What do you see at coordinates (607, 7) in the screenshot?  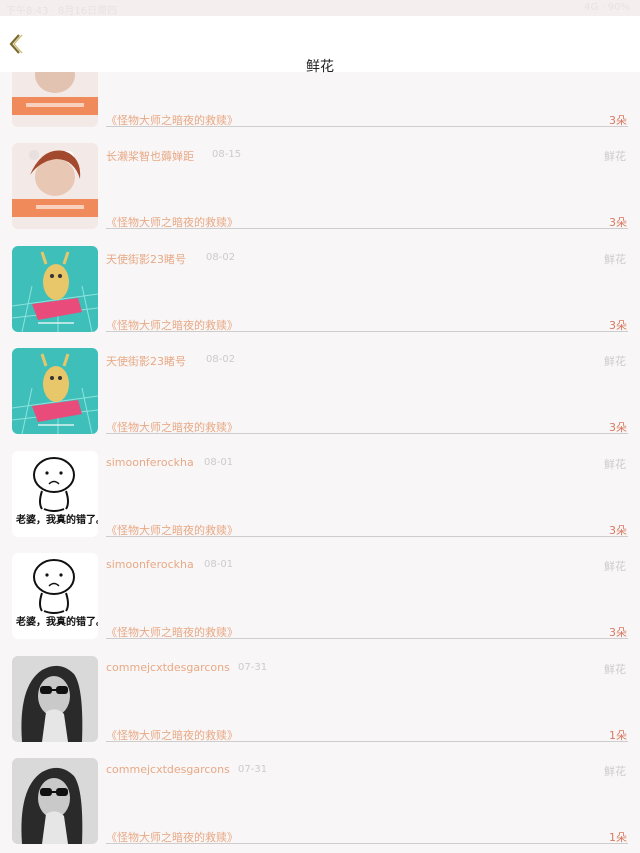 I see `status-battery: 4G · 90%` at bounding box center [607, 7].